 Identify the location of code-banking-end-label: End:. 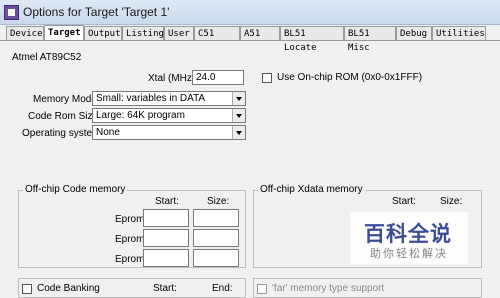
(222, 288).